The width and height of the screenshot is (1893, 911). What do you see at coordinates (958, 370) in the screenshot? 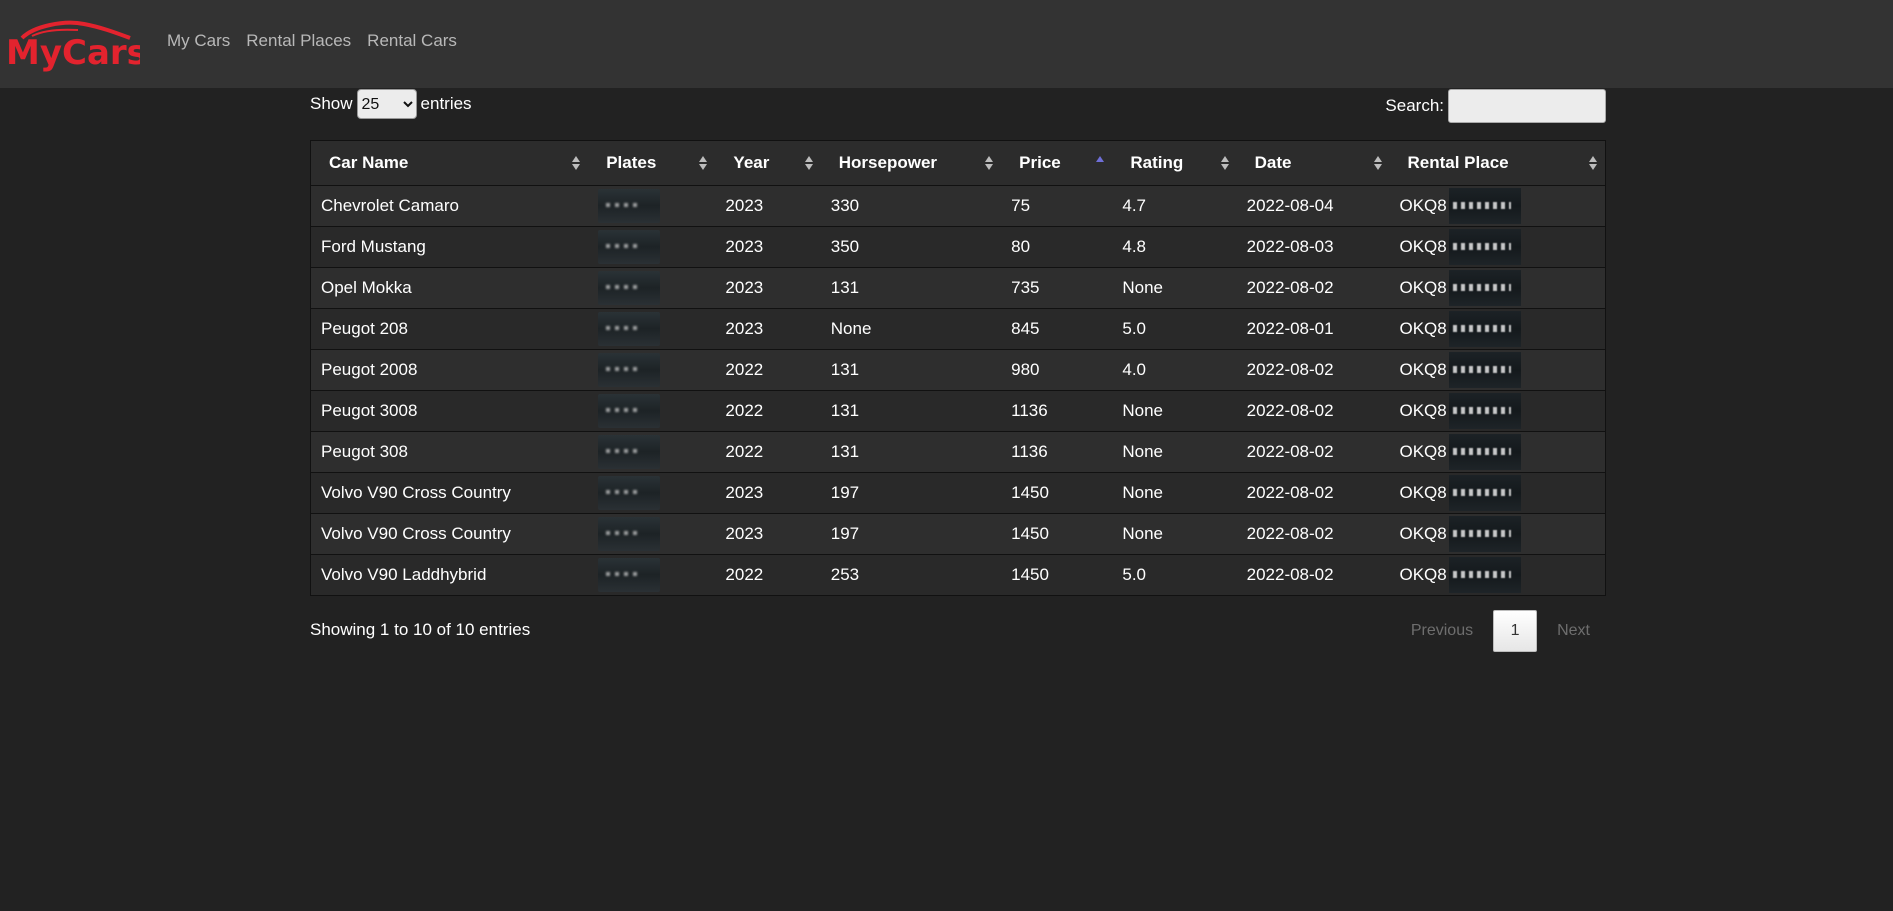
I see `table-row: Peugot 2008 2022 131 980 4.0 2022-08-02 OKQ8` at bounding box center [958, 370].